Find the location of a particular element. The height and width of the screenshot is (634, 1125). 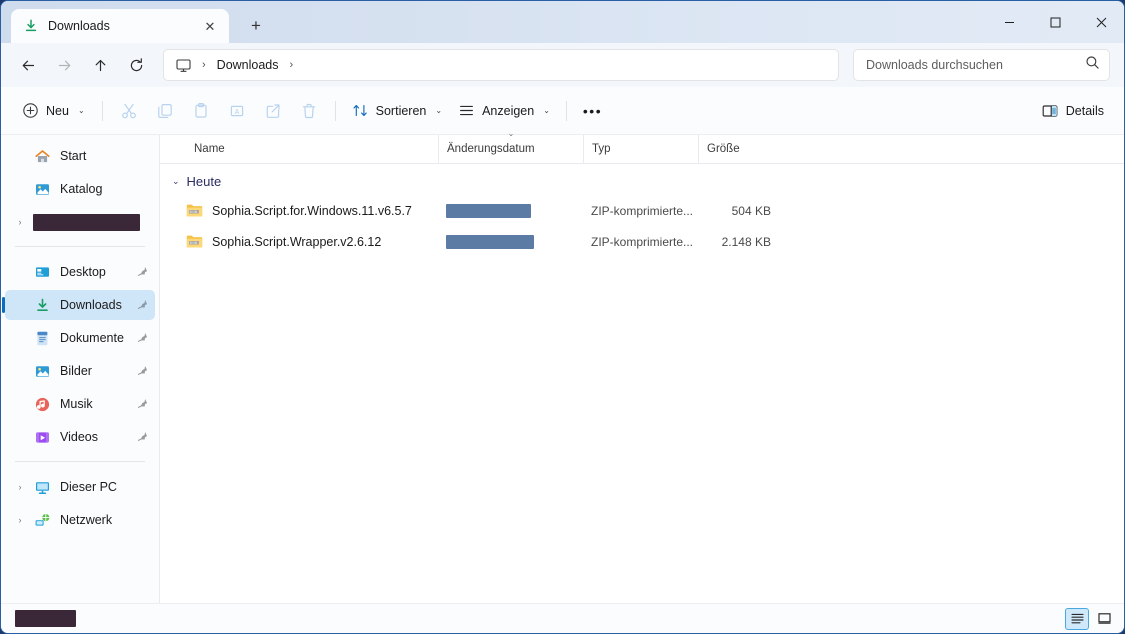

sidebar-item-label: Netzwerk is located at coordinates (86, 520).